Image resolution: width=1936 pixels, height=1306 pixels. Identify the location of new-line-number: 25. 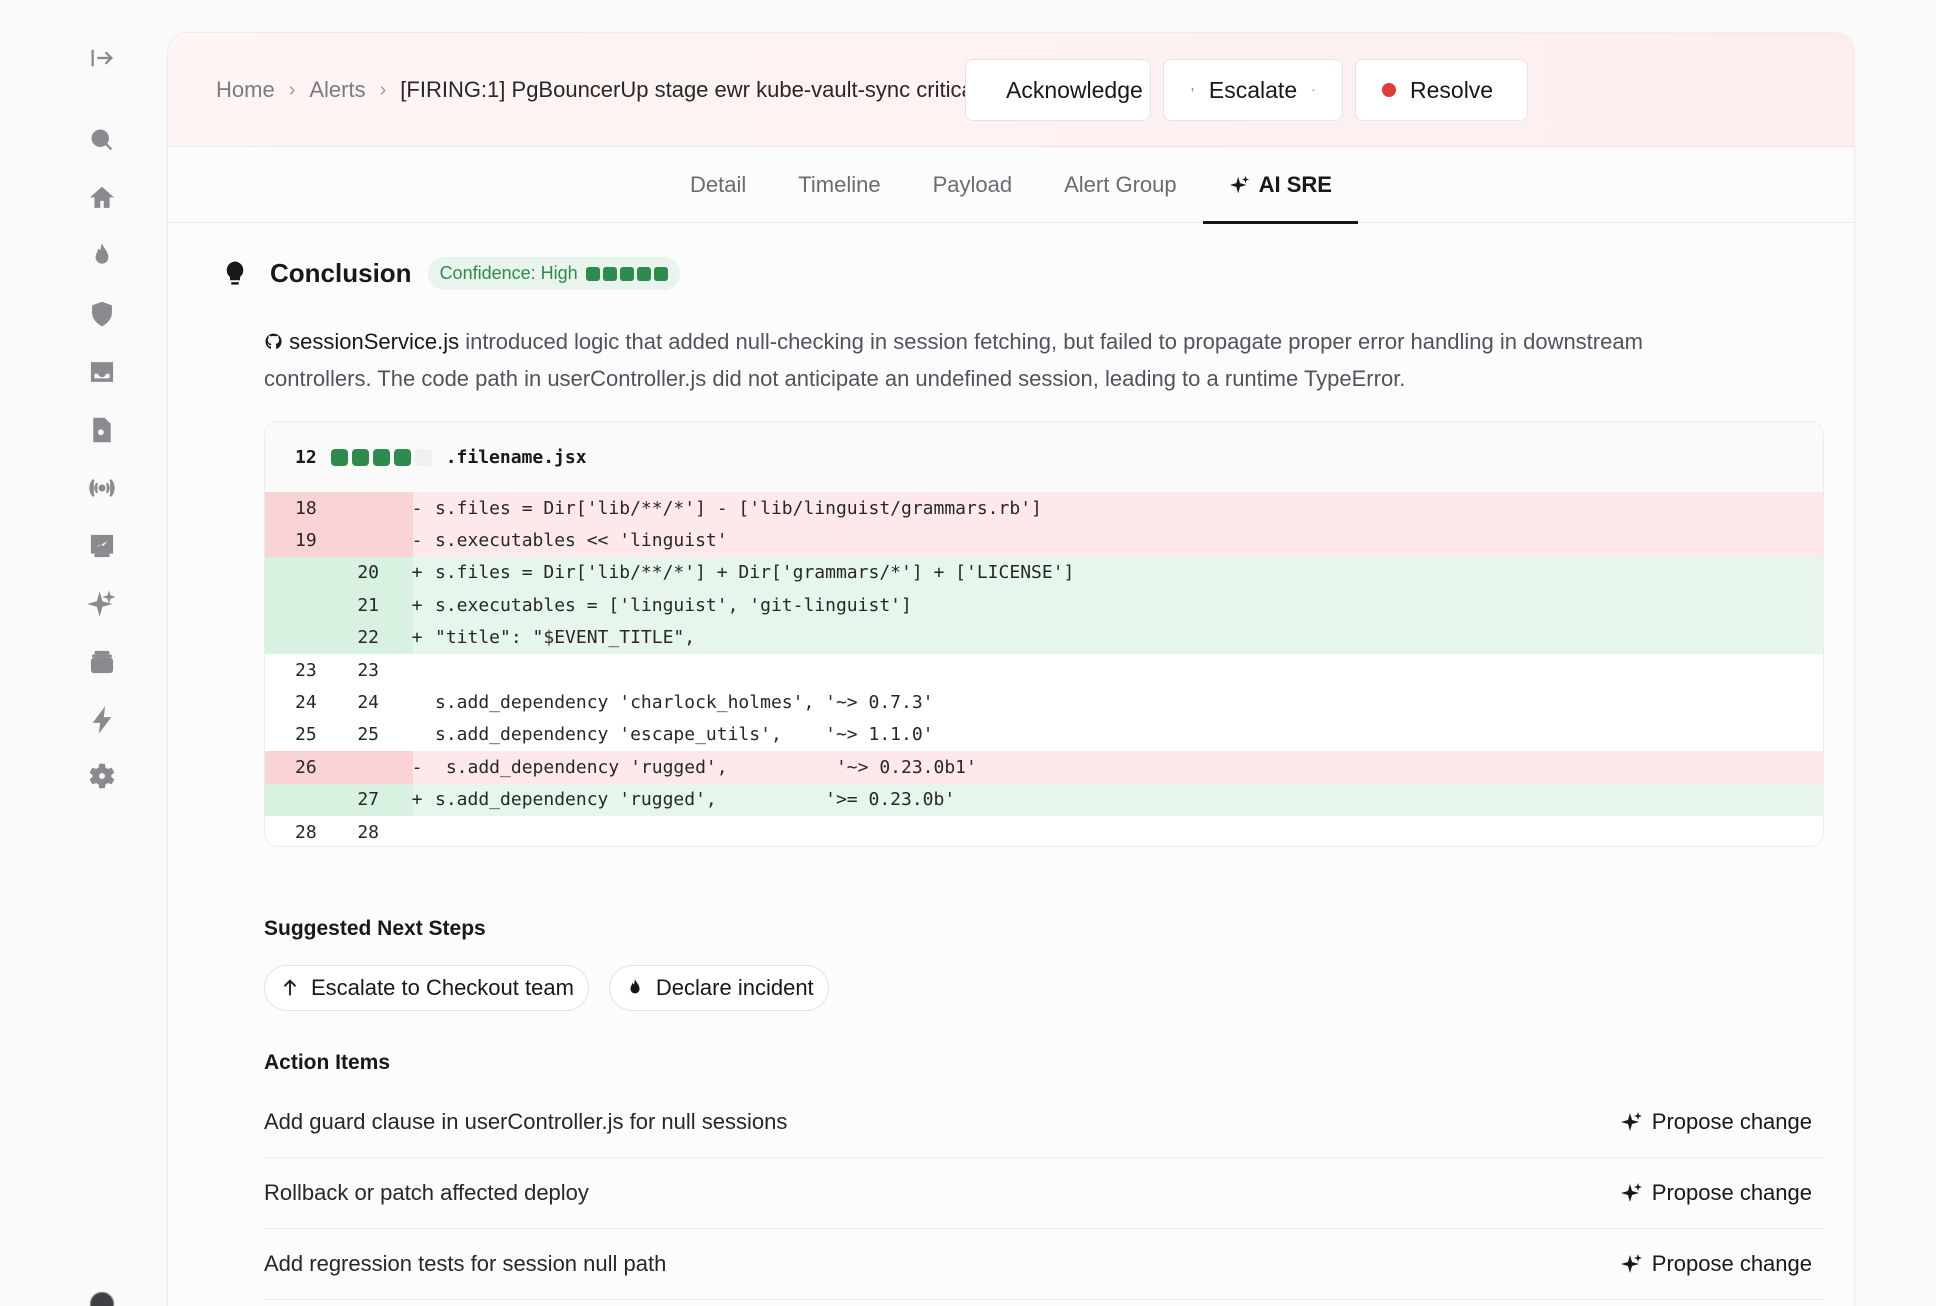
(368, 735).